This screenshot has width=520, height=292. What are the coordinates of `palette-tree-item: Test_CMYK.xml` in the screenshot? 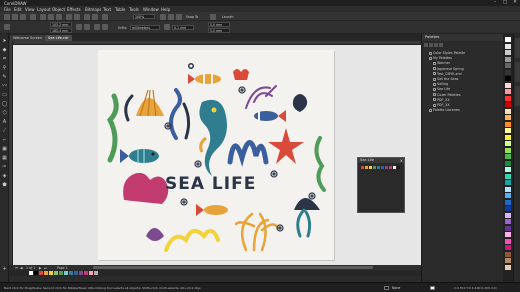 It's located at (447, 74).